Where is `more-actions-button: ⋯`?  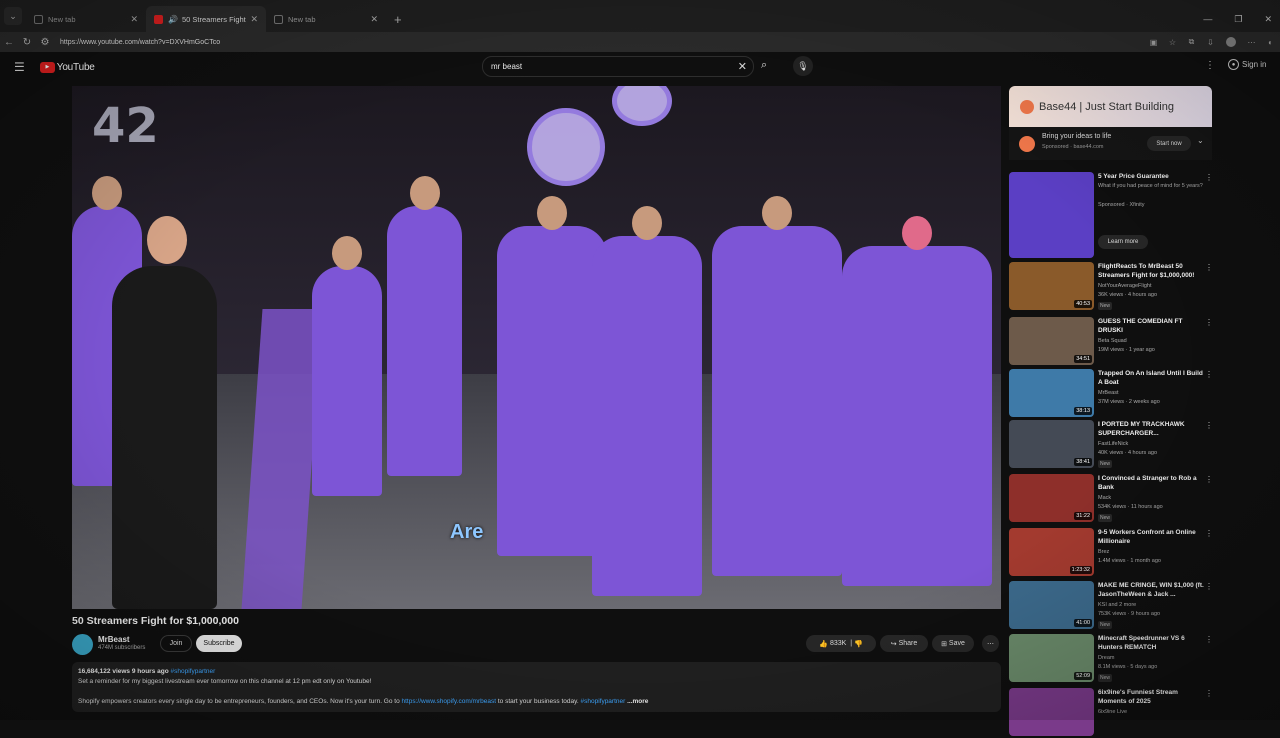
more-actions-button: ⋯ is located at coordinates (990, 643).